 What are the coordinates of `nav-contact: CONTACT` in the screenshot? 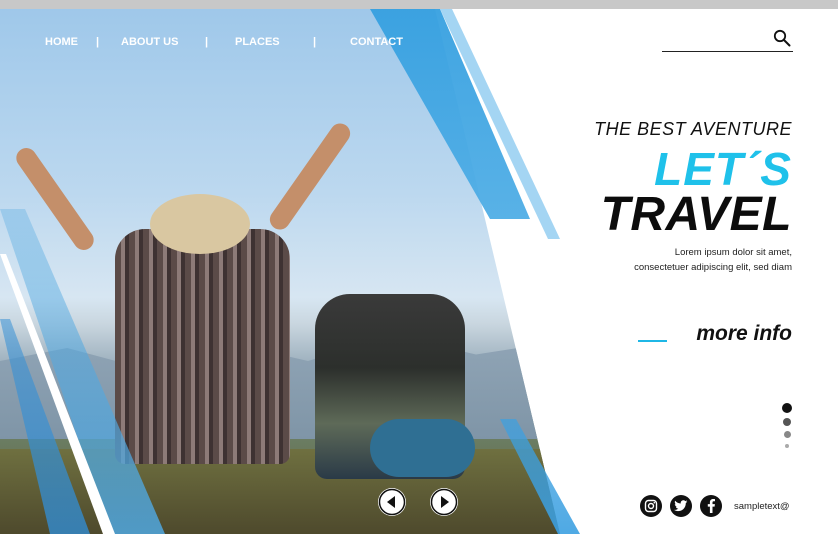 It's located at (376, 42).